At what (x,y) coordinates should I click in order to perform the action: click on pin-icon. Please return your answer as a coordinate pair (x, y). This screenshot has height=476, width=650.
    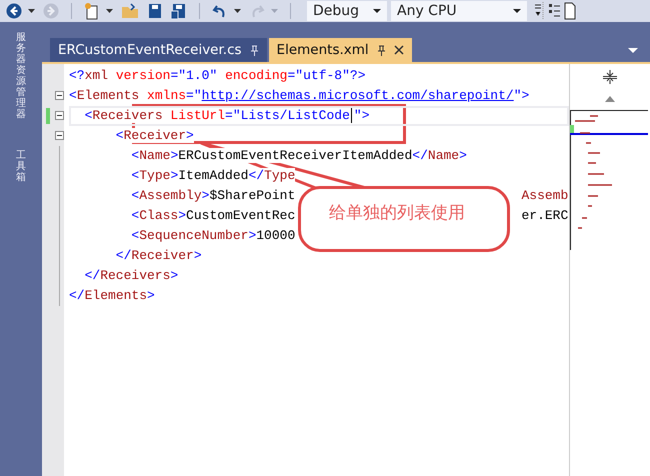
    Looking at the image, I should click on (381, 50).